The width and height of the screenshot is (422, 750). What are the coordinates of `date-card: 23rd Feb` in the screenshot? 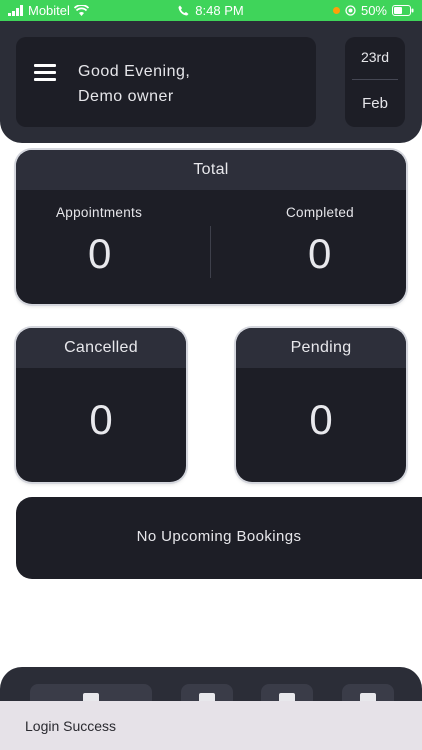 It's located at (375, 82).